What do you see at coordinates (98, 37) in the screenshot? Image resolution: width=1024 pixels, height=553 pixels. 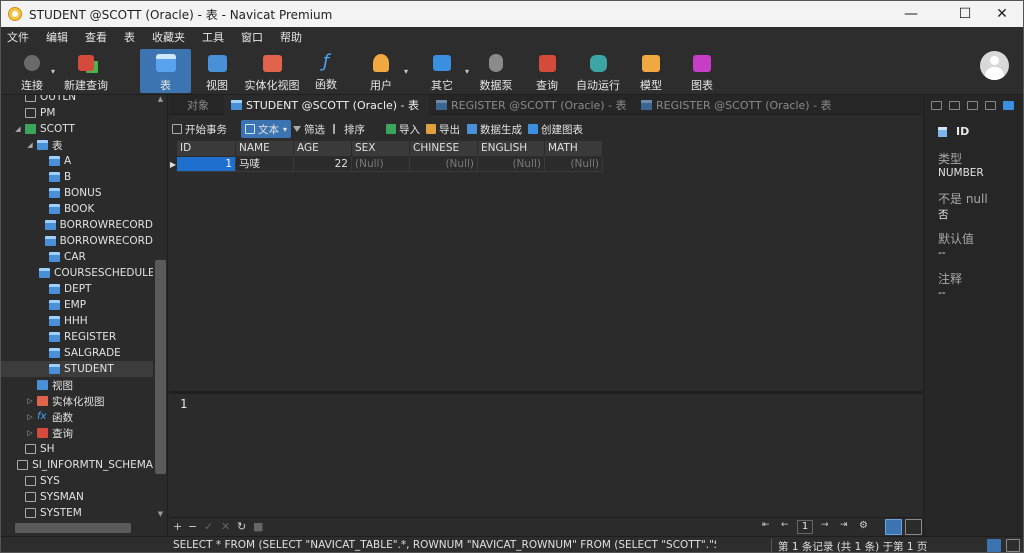 I see `menu-view: 查看` at bounding box center [98, 37].